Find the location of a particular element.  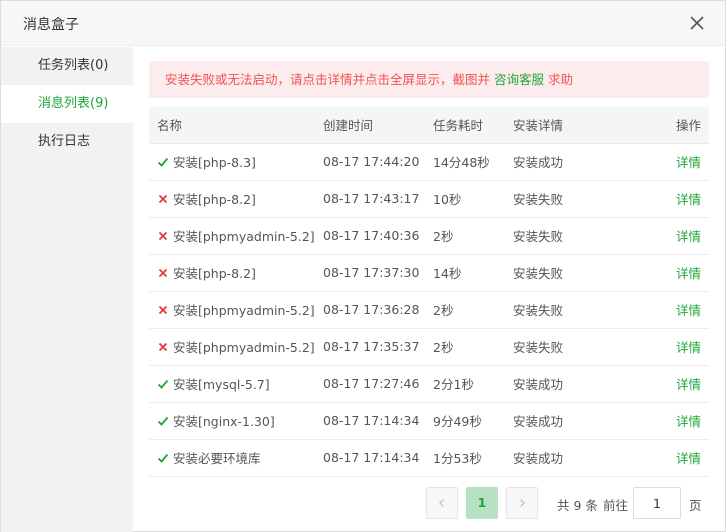

header-name: 名称 is located at coordinates (236, 125).